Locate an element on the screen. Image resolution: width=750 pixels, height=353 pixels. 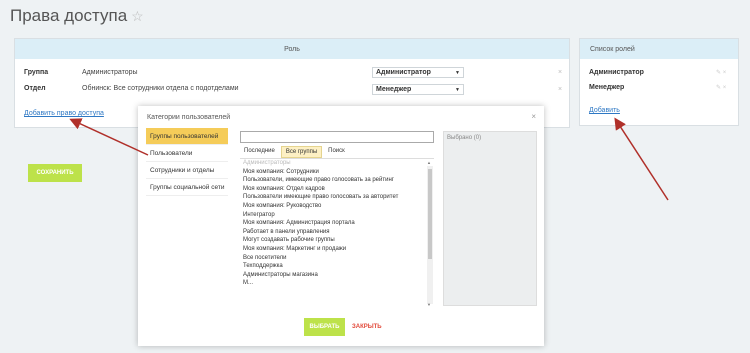
row-label: Отдел is located at coordinates (35, 88).